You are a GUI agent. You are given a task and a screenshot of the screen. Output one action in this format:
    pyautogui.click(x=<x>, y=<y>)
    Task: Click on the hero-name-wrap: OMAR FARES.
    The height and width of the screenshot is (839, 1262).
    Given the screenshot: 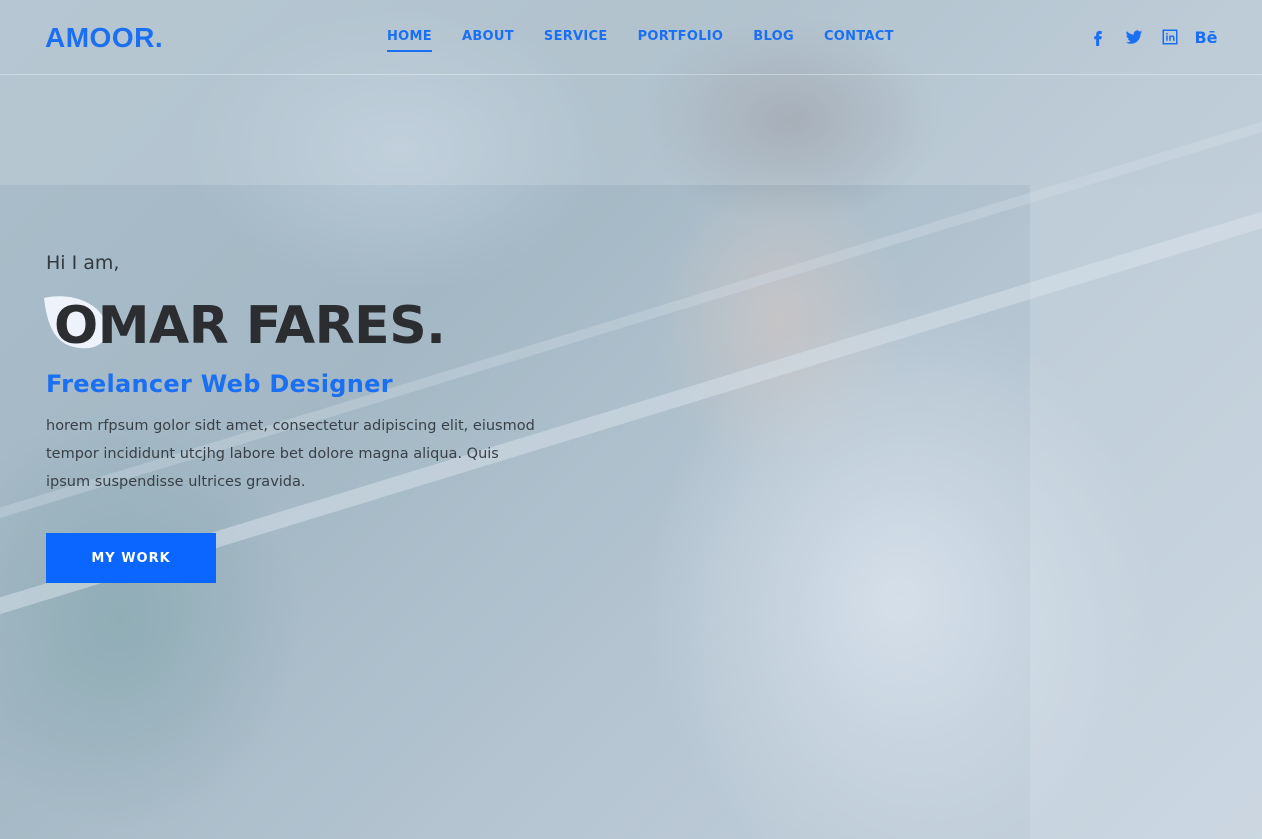 What is the action you would take?
    pyautogui.click(x=295, y=326)
    